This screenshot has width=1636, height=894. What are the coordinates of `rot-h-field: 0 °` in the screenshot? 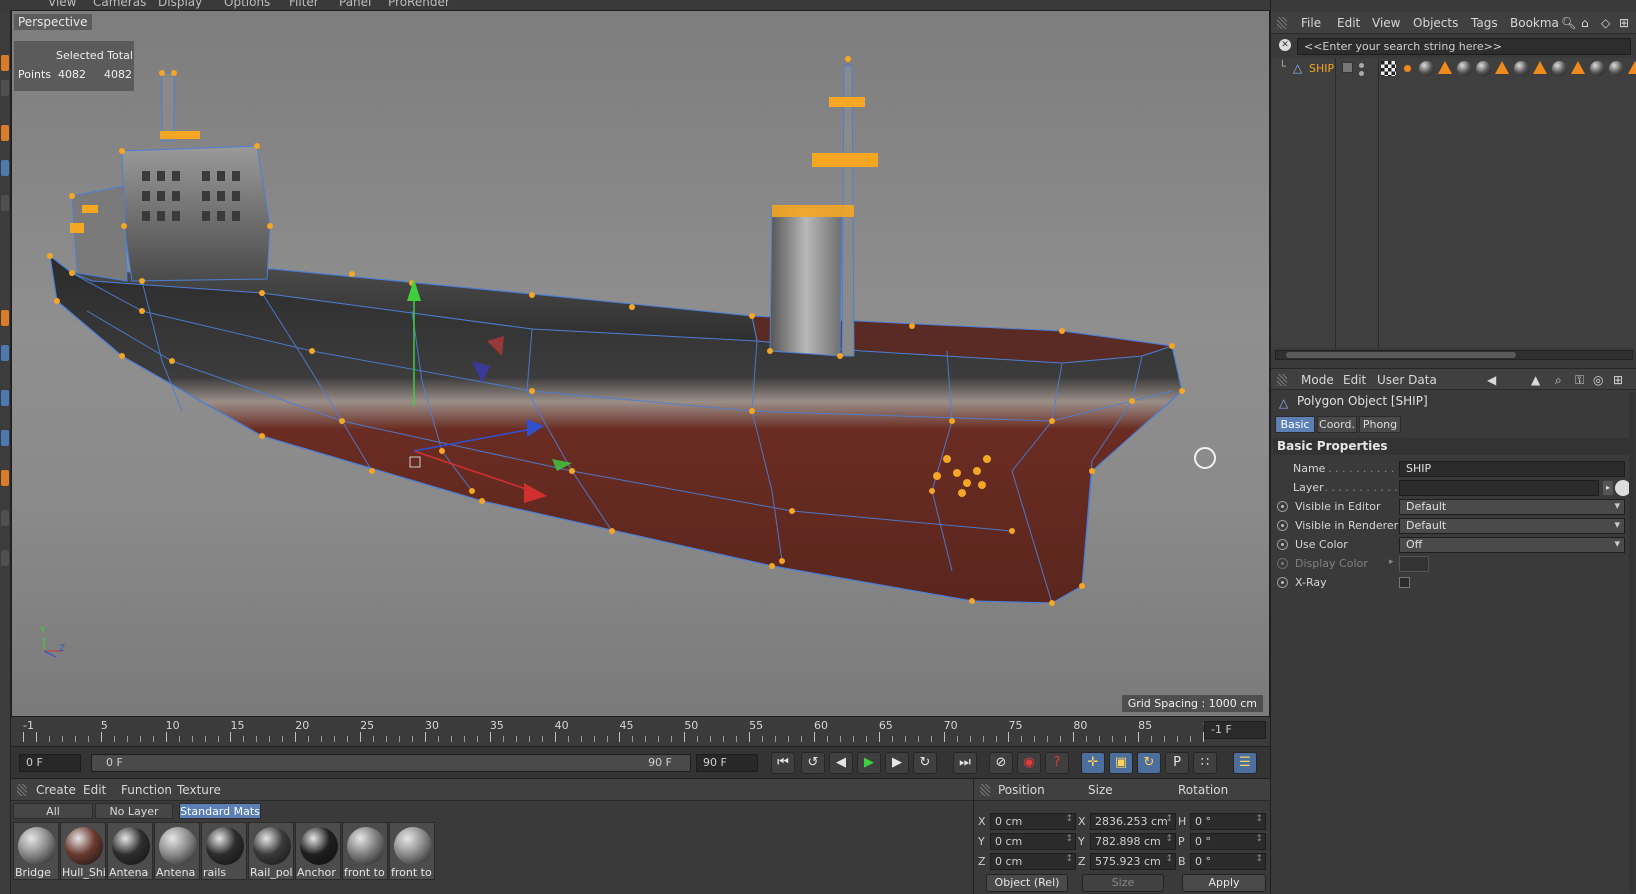 It's located at (1228, 821).